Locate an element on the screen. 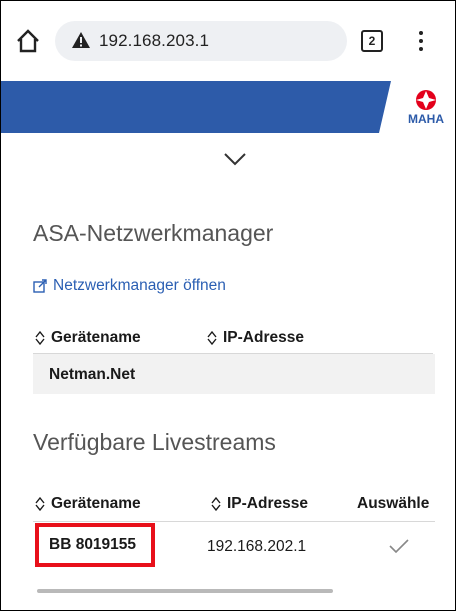 The image size is (456, 611). open-network-manager-link: Netzwerkmanager öffnen is located at coordinates (129, 286).